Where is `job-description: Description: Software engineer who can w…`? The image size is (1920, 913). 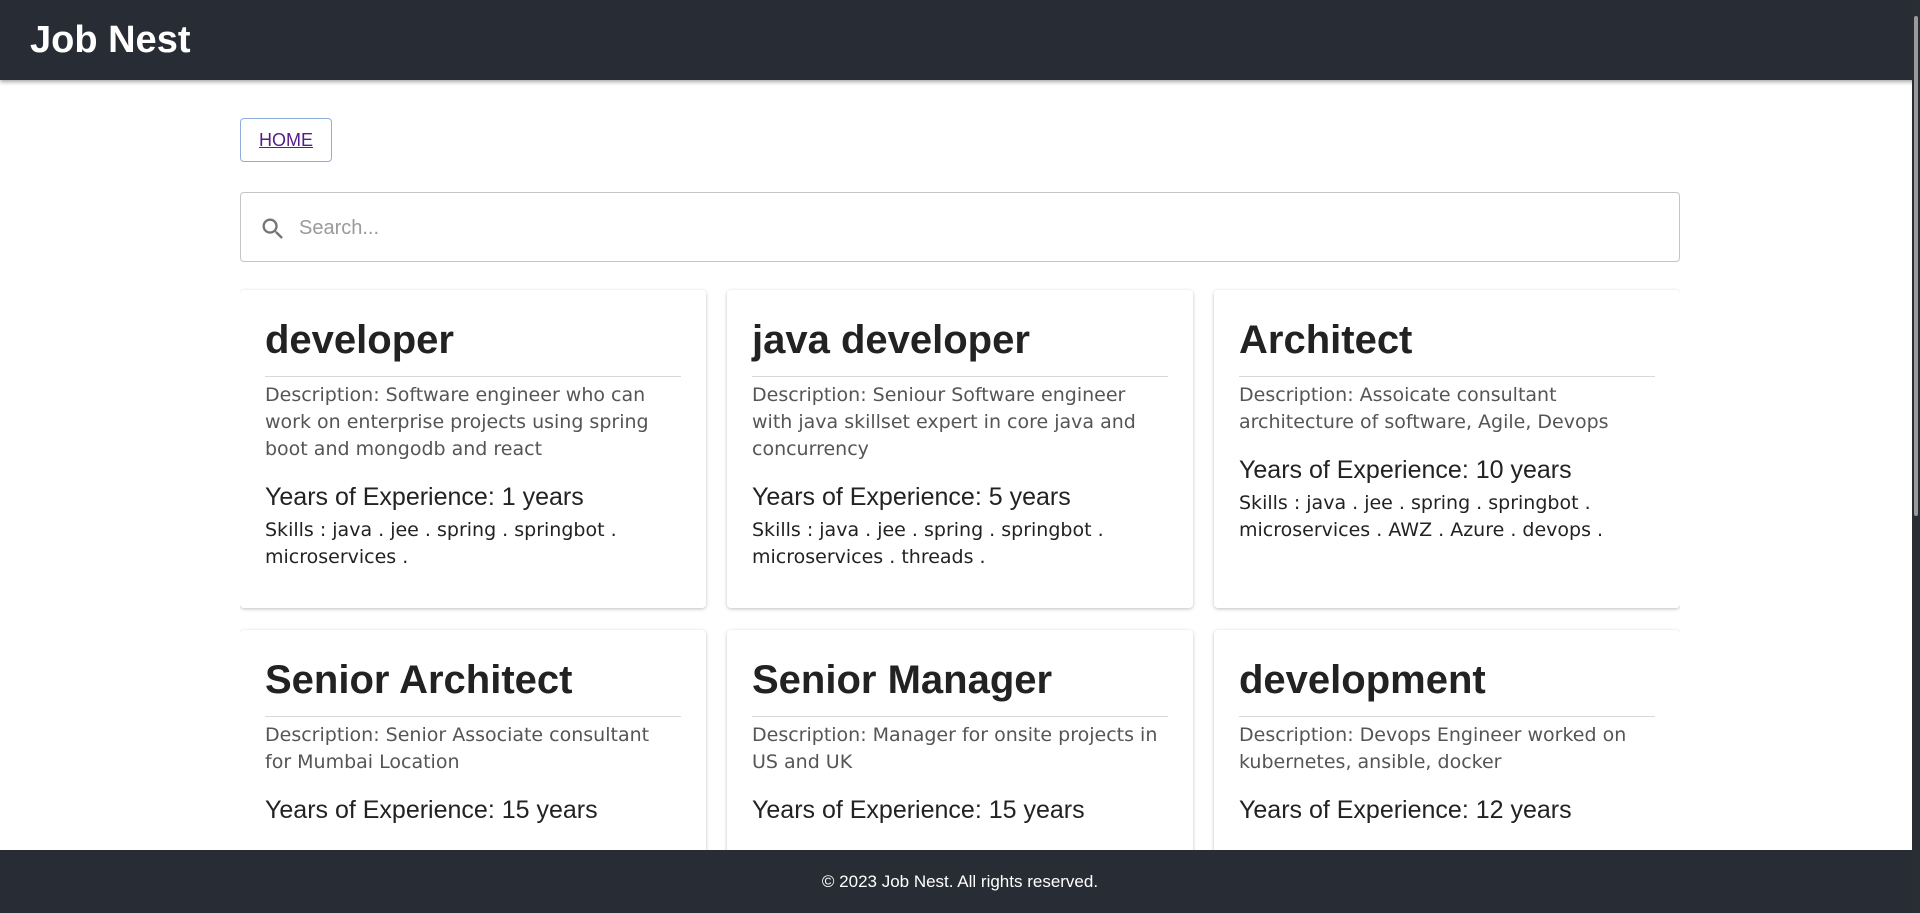 job-description: Description: Software engineer who can w… is located at coordinates (457, 422).